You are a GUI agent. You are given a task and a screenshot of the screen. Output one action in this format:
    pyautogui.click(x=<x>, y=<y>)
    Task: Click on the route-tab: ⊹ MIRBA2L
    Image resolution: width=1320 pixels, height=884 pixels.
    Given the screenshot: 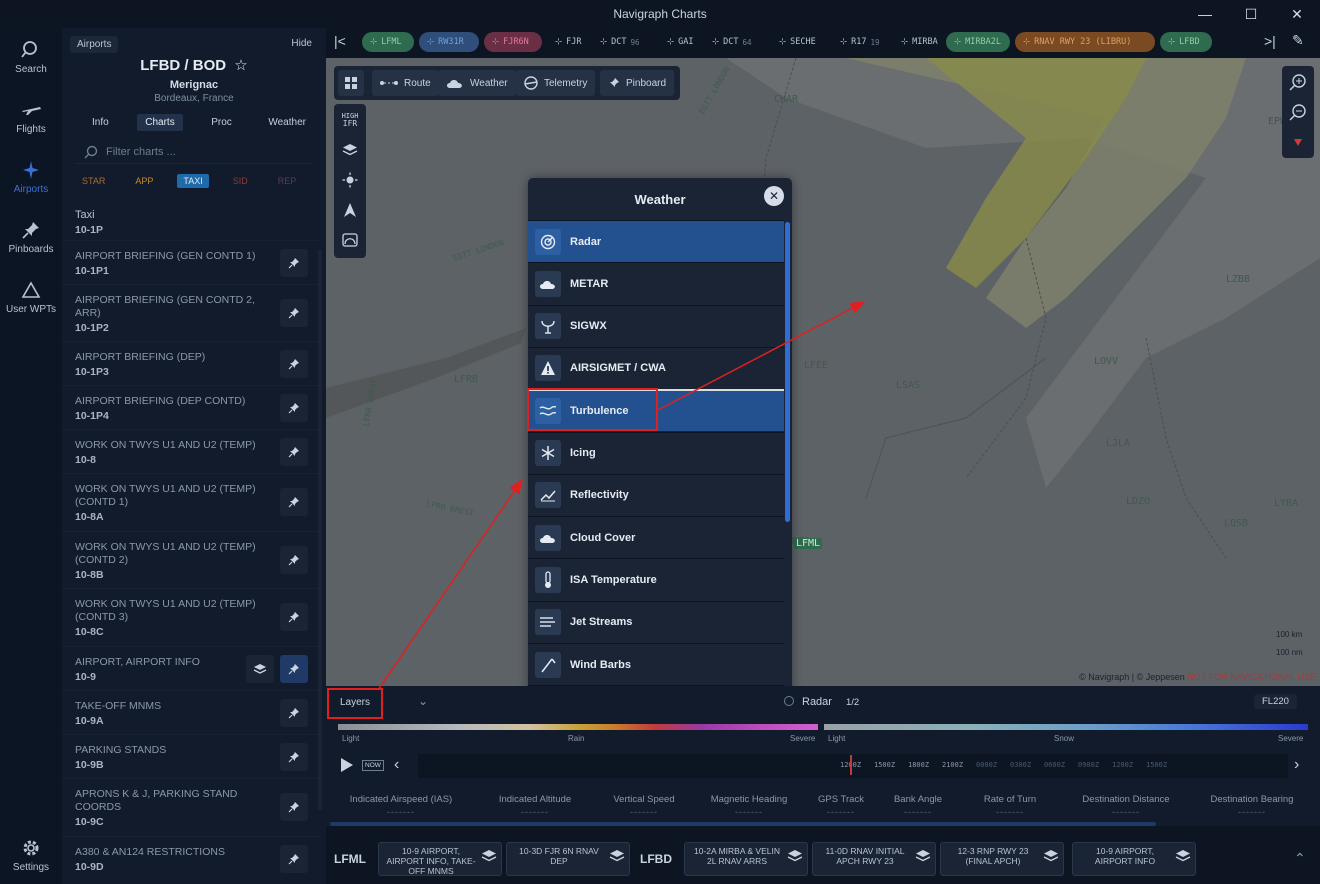 What is the action you would take?
    pyautogui.click(x=978, y=42)
    